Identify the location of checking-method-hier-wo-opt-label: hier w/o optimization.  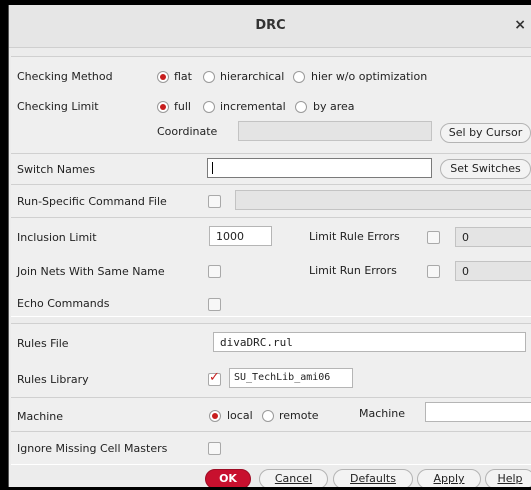
(369, 76).